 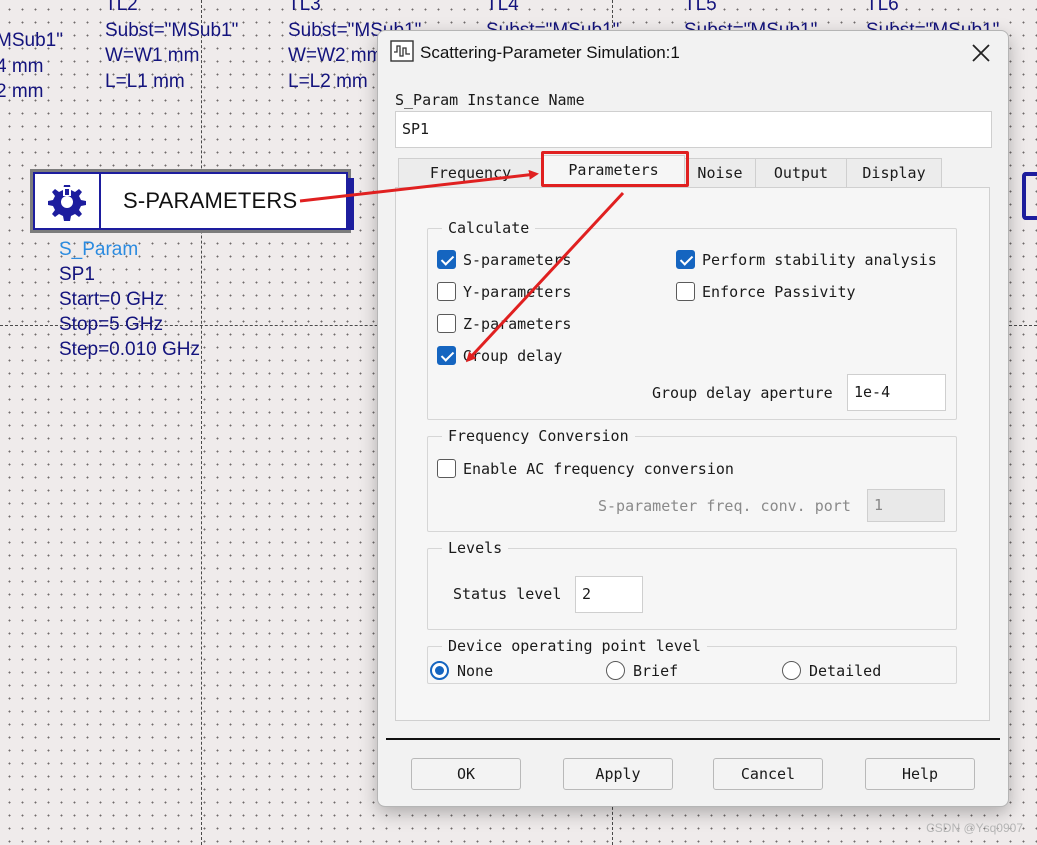 What do you see at coordinates (545, 277) in the screenshot?
I see `annotation-arrow-to-group-delay` at bounding box center [545, 277].